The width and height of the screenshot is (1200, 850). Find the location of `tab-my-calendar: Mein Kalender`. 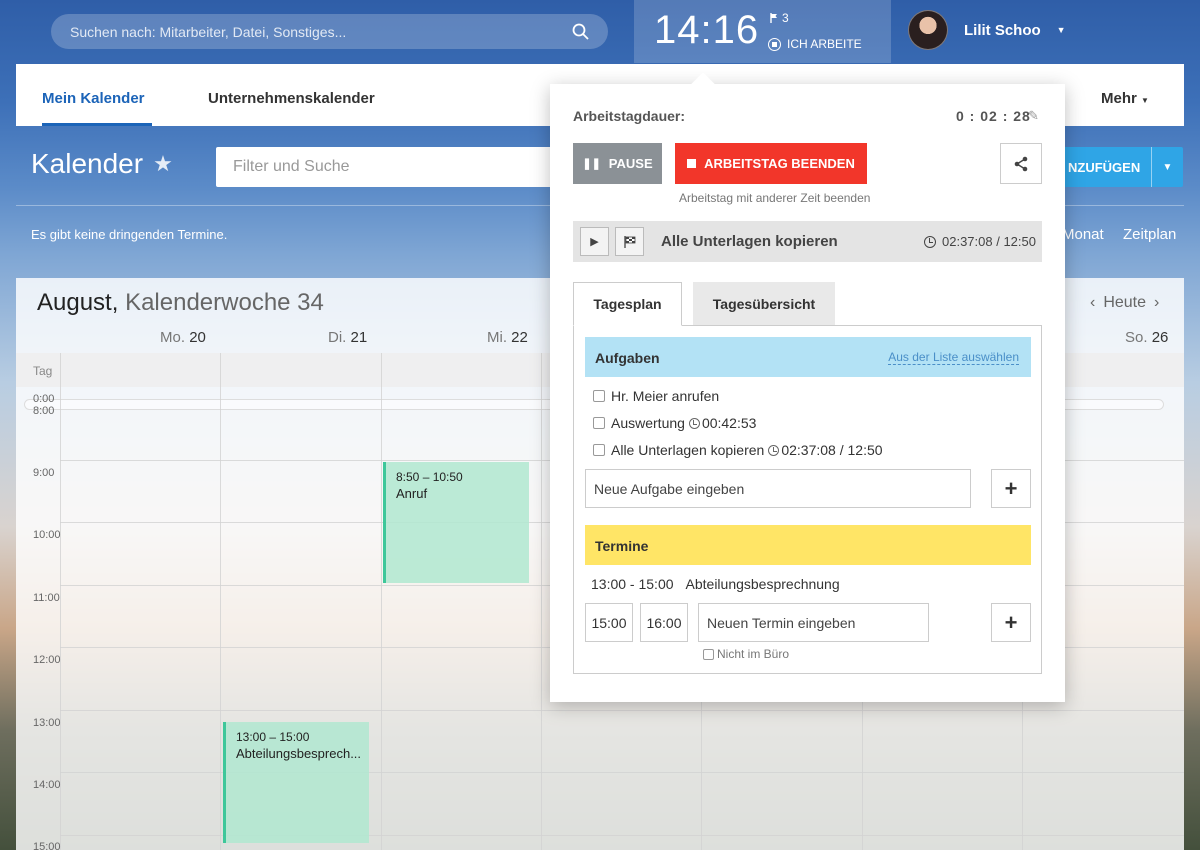

tab-my-calendar: Mein Kalender is located at coordinates (93, 98).